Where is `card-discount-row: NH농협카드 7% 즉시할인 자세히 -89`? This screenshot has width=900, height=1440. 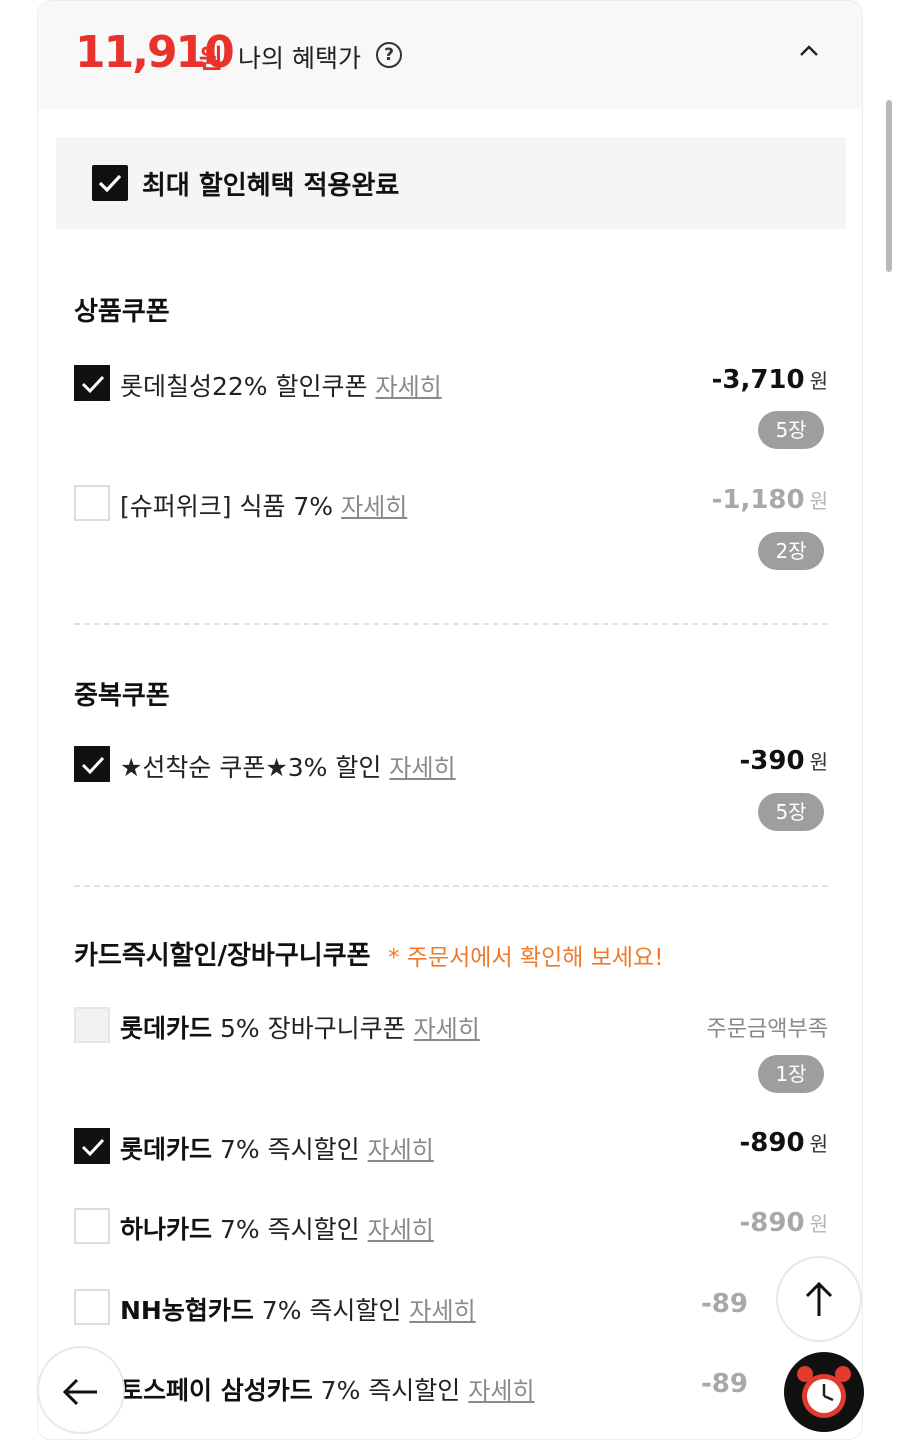 card-discount-row: NH농협카드 7% 즉시할인 자세히 -89 is located at coordinates (451, 1307).